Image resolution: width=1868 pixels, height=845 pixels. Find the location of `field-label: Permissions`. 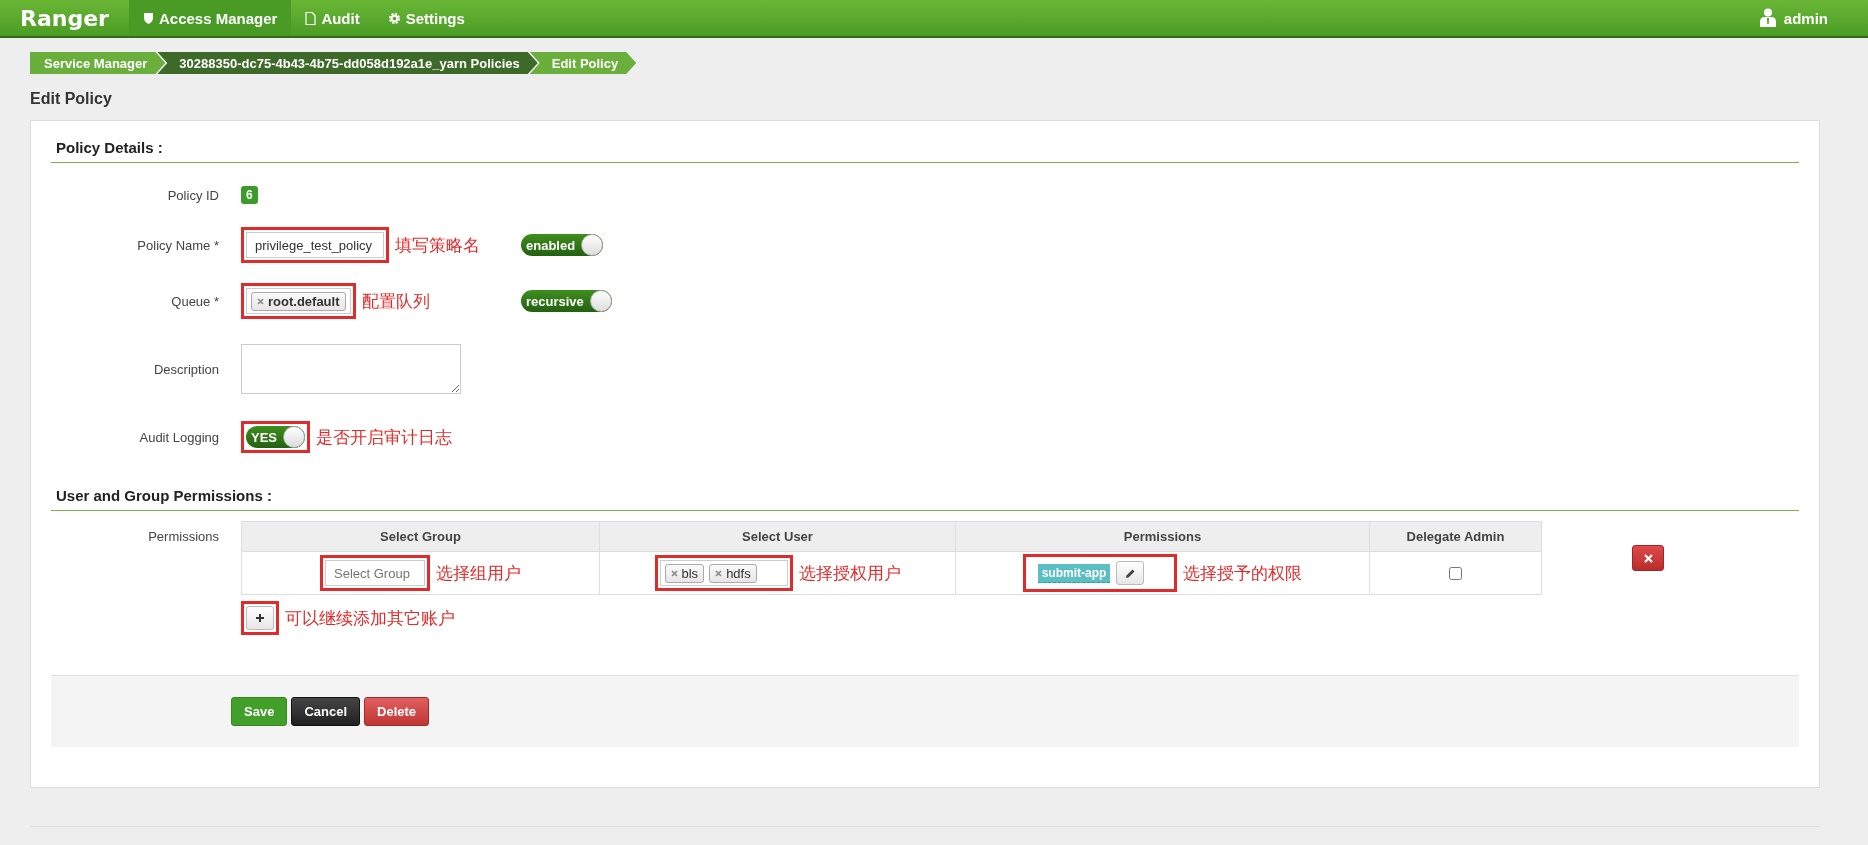

field-label: Permissions is located at coordinates (183, 536).